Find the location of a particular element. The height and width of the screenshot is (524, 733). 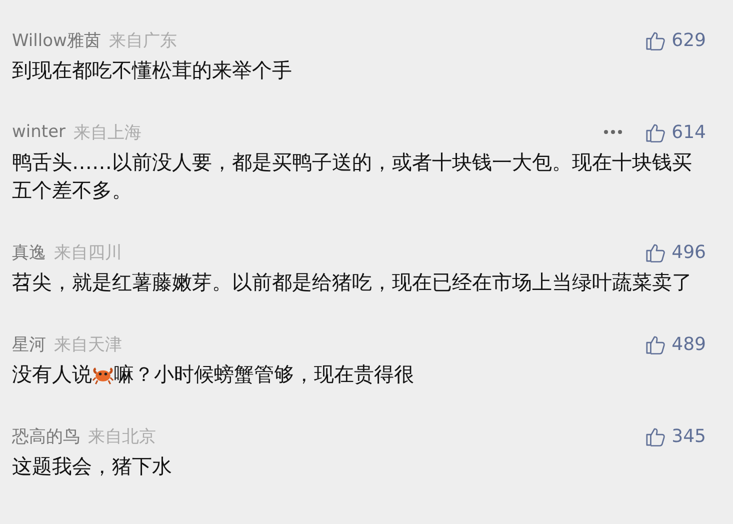

comment-text: 到现在都吃不懂松茸的来举个手 is located at coordinates (152, 70).